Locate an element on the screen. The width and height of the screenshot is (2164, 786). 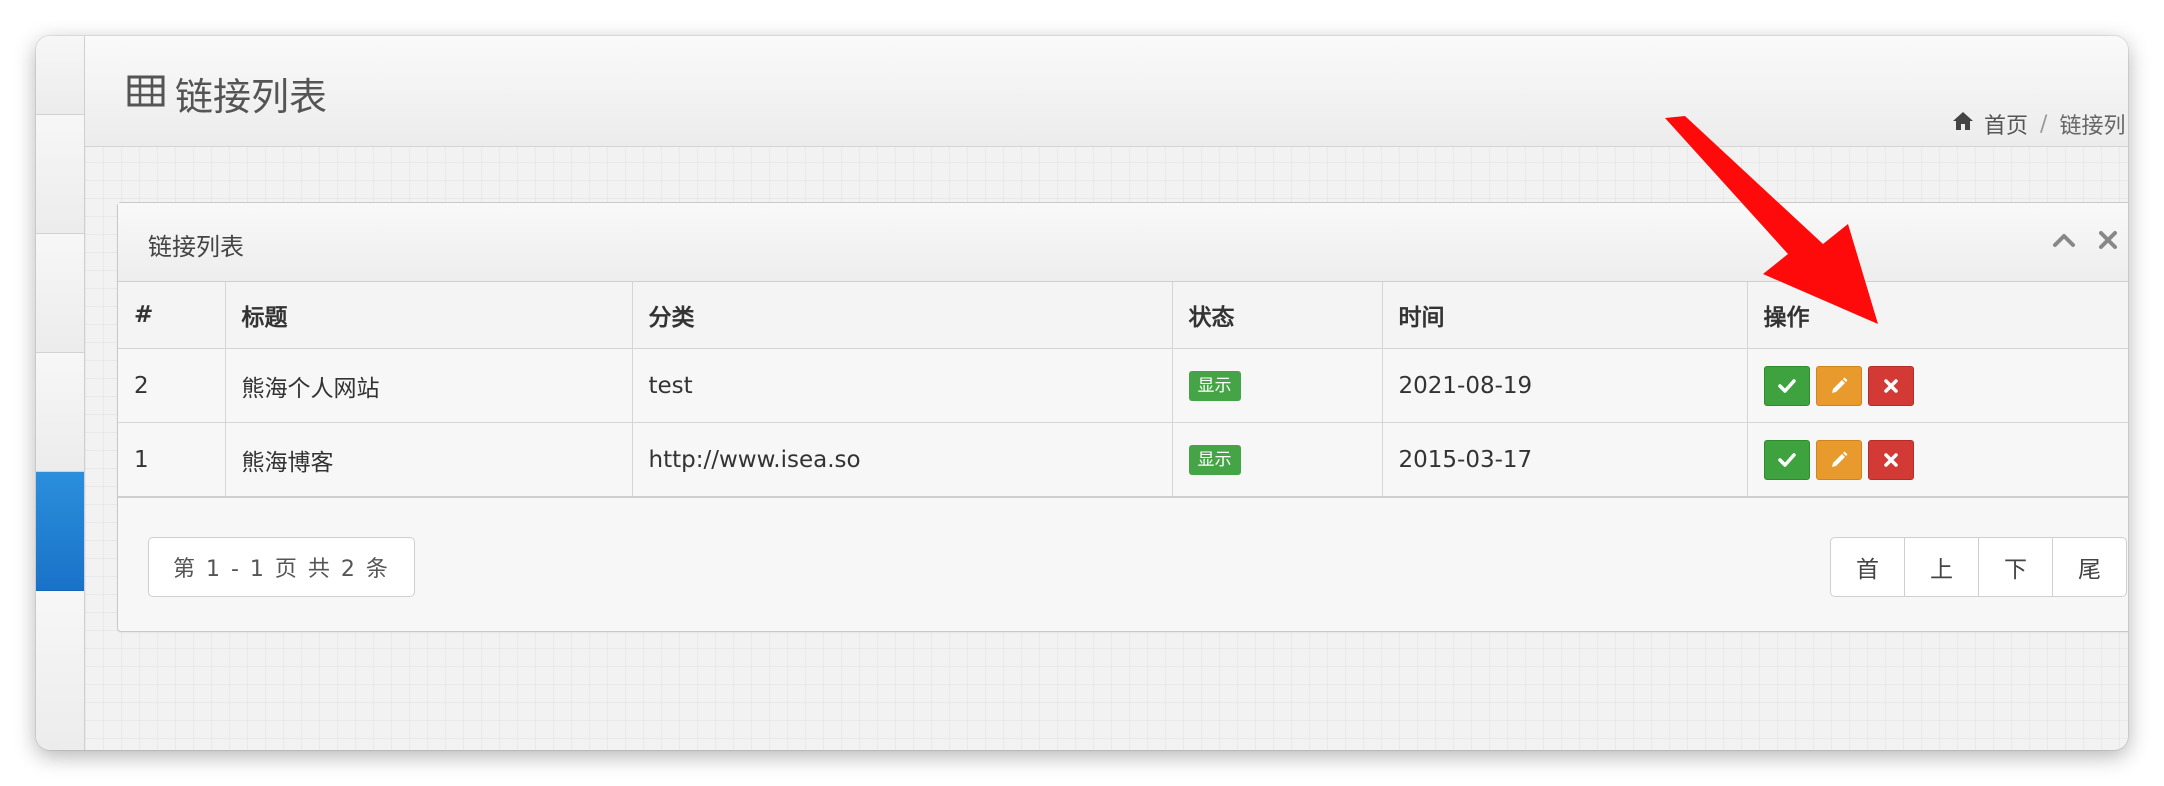
page-header: 链接列表 首页 / 链接列 is located at coordinates (1106, 91).